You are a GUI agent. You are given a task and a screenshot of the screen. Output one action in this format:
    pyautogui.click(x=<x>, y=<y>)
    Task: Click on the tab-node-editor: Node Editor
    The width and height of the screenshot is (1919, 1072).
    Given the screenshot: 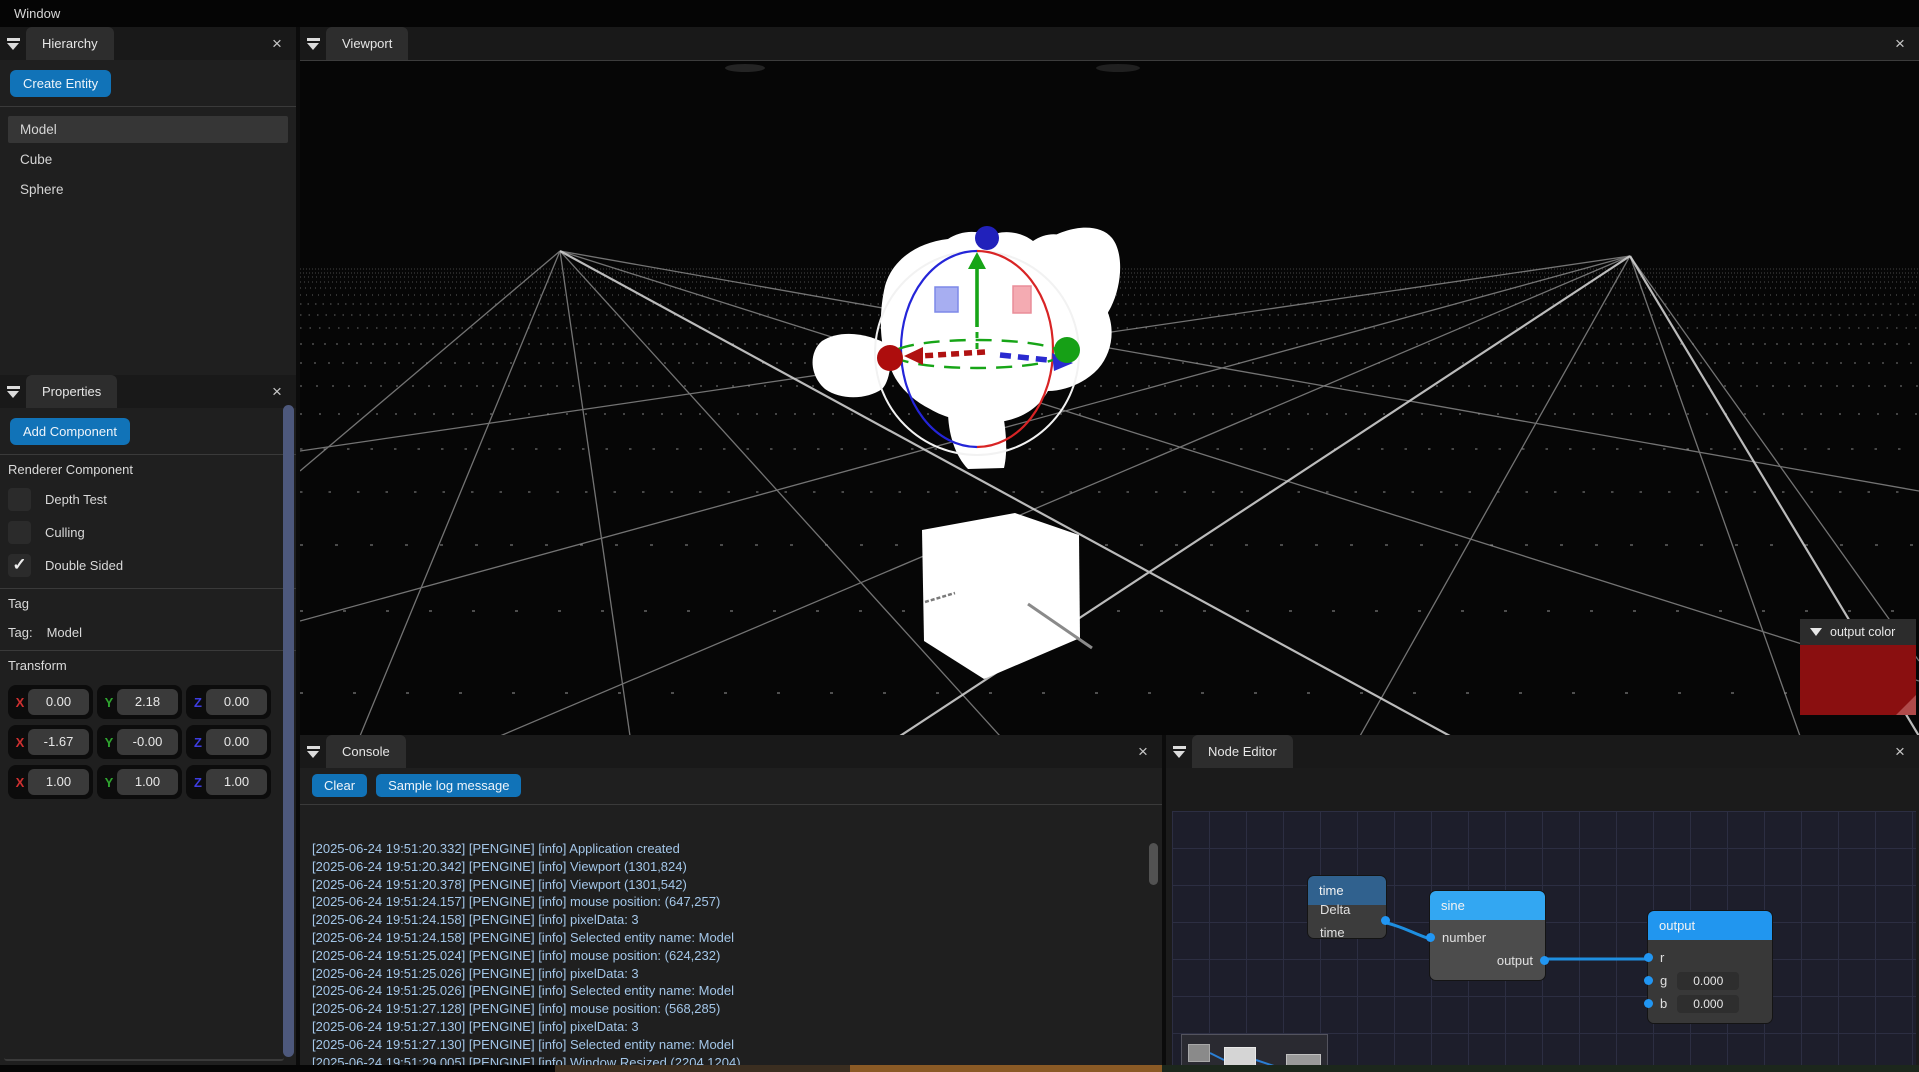 What is the action you would take?
    pyautogui.click(x=1242, y=751)
    